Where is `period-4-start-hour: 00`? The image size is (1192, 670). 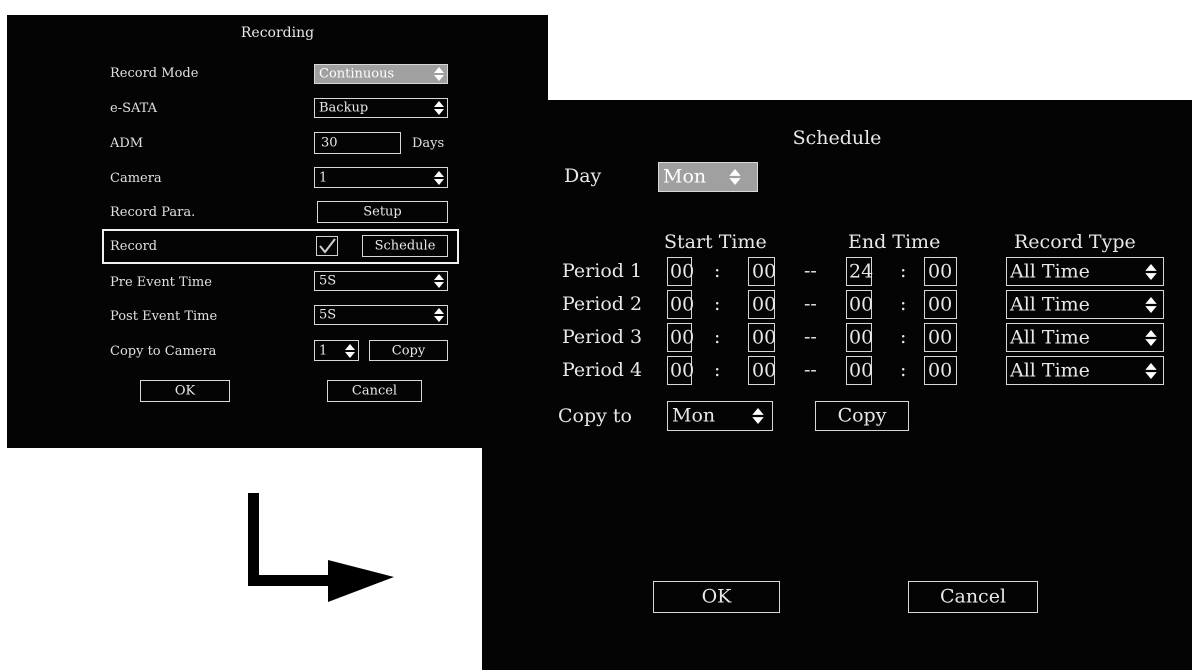
period-4-start-hour: 00 is located at coordinates (681, 370).